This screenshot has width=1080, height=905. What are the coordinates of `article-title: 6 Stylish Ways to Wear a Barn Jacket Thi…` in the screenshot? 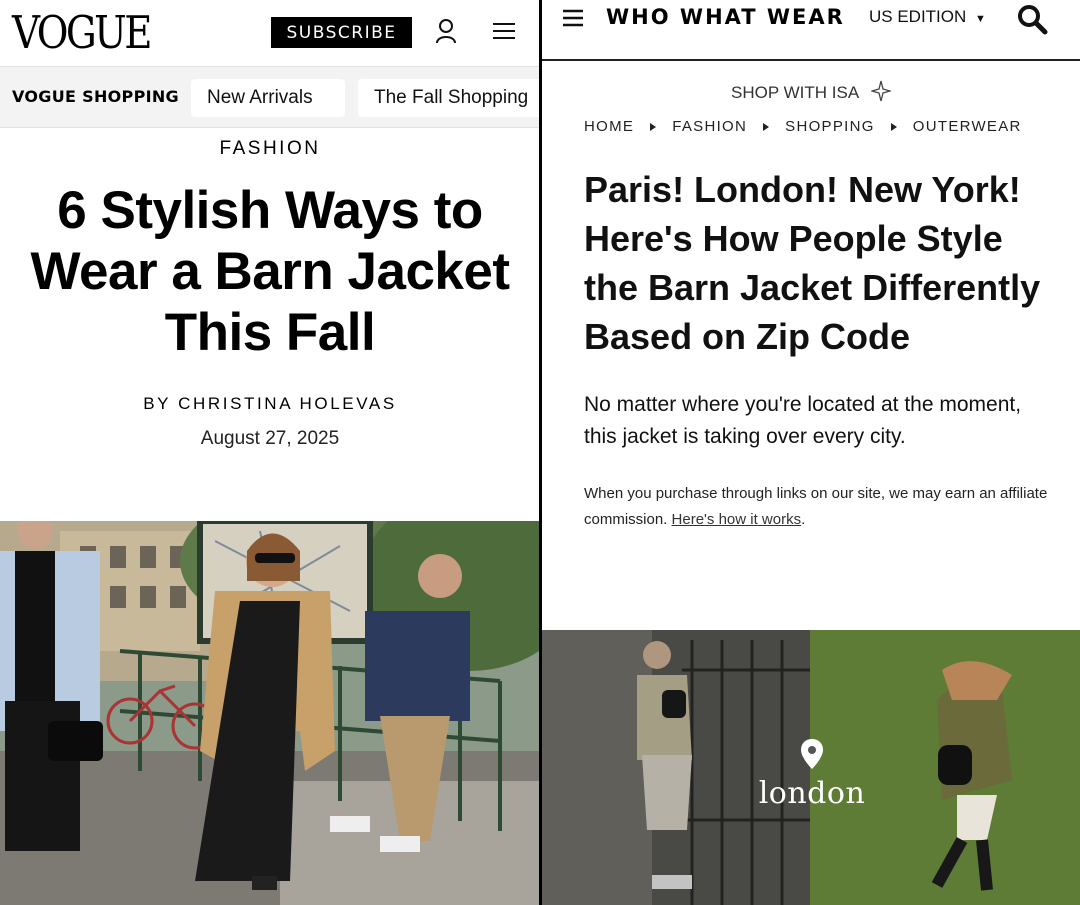 It's located at (270, 271).